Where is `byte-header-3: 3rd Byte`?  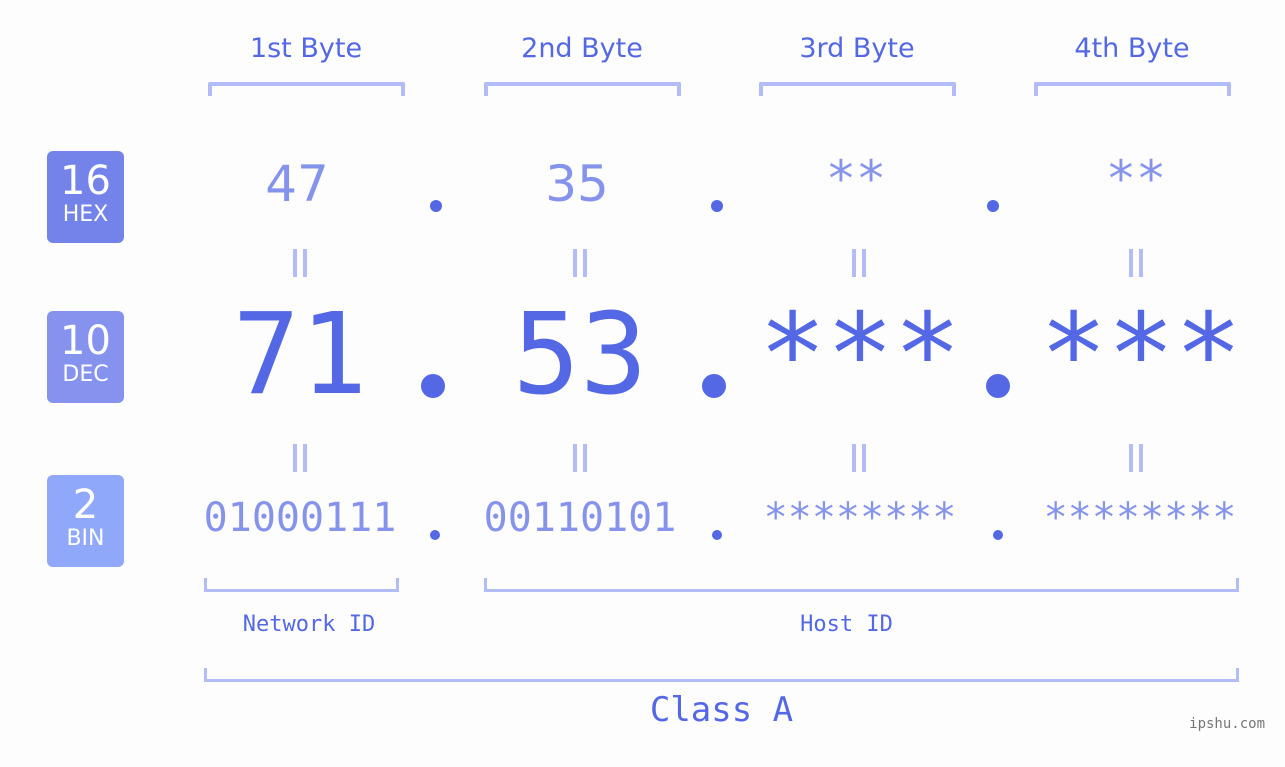
byte-header-3: 3rd Byte is located at coordinates (857, 48).